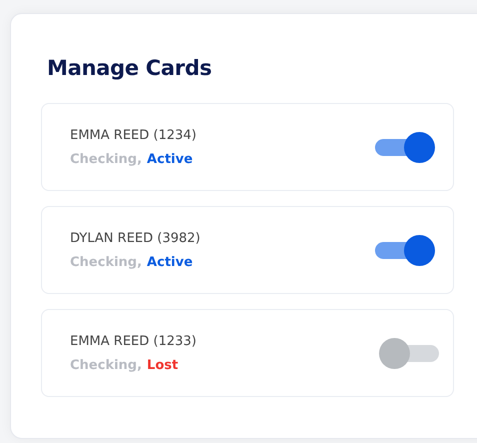  I want to click on cardholder-name: EMMA REED (1234), so click(134, 135).